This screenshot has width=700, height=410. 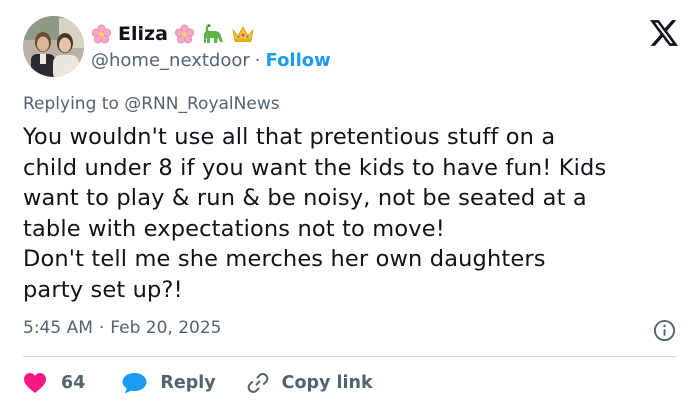 What do you see at coordinates (71, 104) in the screenshot?
I see `replying-to-prefix: Replying to` at bounding box center [71, 104].